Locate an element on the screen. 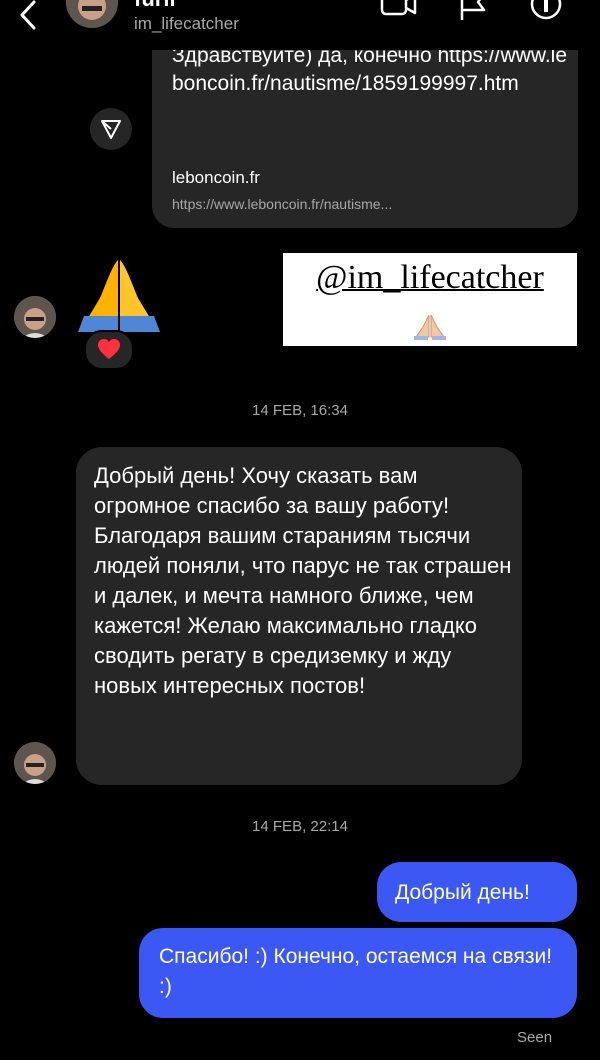  heart-icon is located at coordinates (109, 349).